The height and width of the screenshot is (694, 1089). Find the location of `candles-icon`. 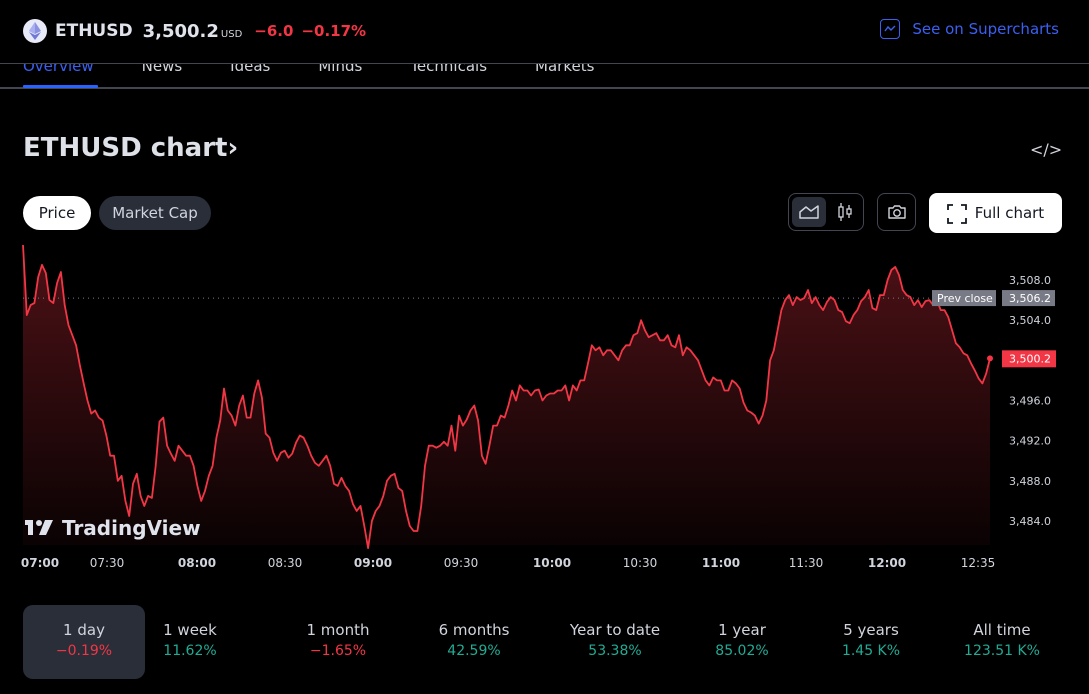

candles-icon is located at coordinates (845, 212).